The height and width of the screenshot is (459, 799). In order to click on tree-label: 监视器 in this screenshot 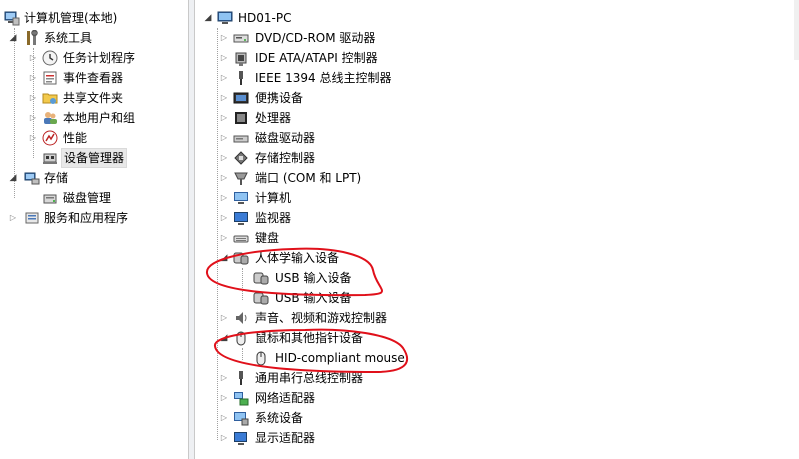, I will do `click(273, 218)`.